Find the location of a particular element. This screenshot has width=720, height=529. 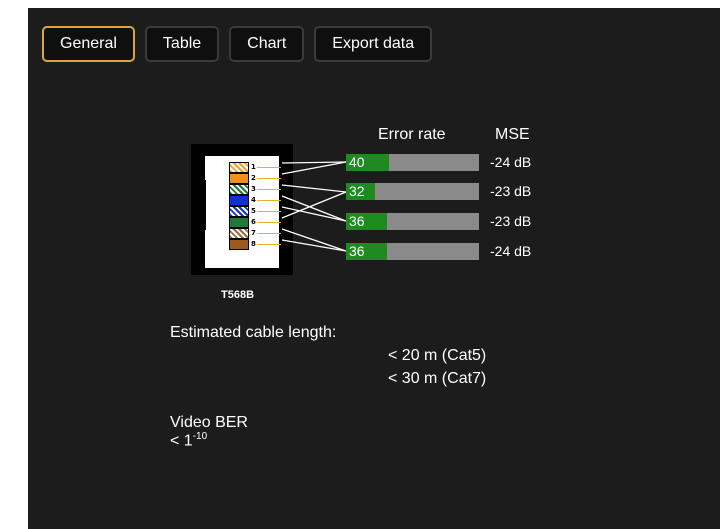

video-ber-value: < 1-10 is located at coordinates (188, 440).